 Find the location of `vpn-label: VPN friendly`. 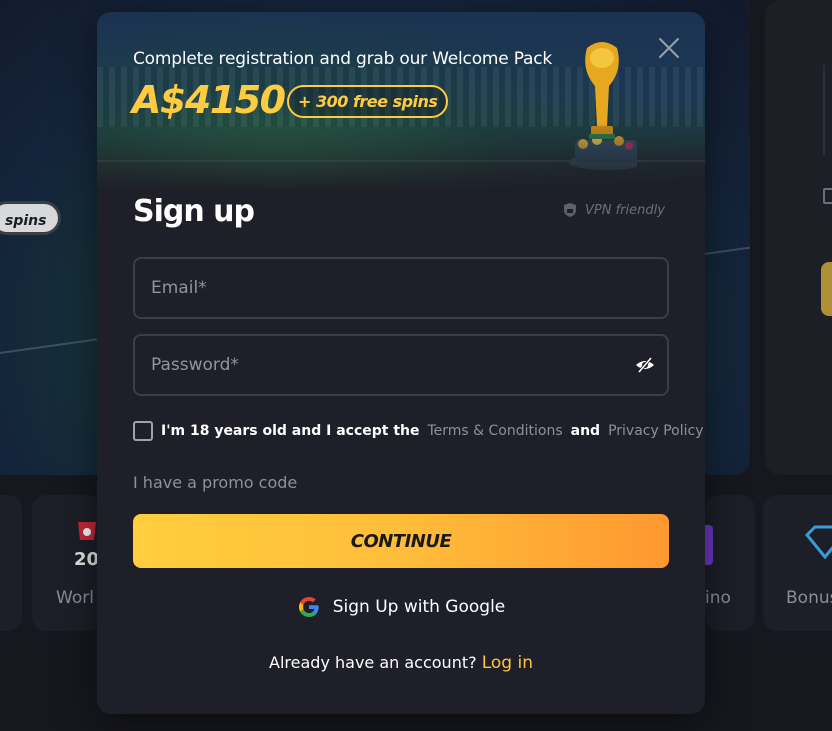

vpn-label: VPN friendly is located at coordinates (625, 210).